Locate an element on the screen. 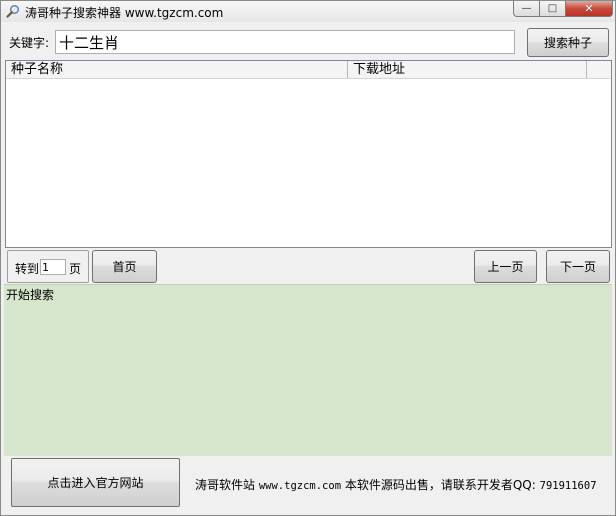  minimize-button: — is located at coordinates (526, 9).